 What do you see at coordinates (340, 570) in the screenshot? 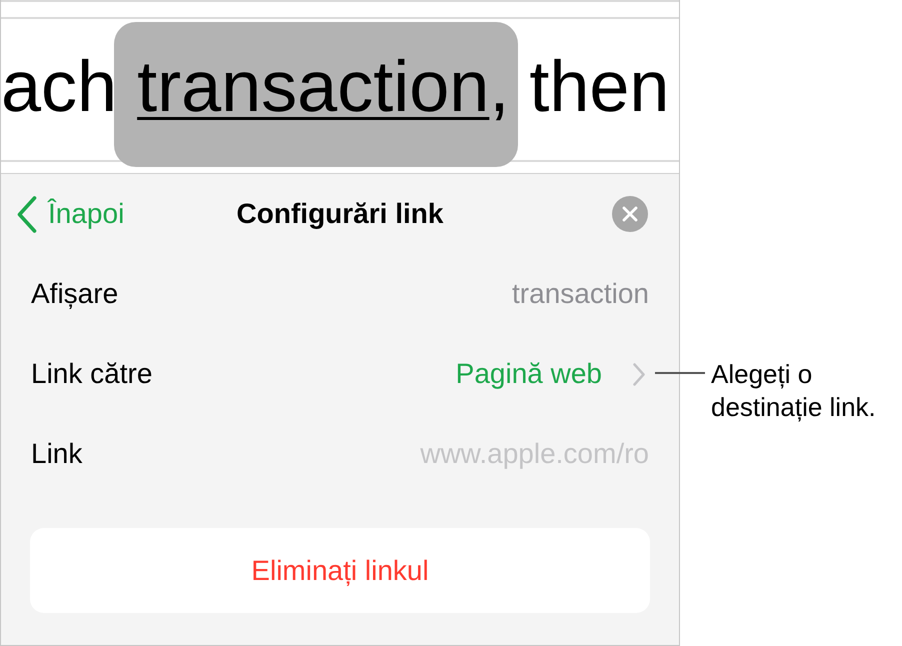
I see `remove-link-button: Eliminați linkul` at bounding box center [340, 570].